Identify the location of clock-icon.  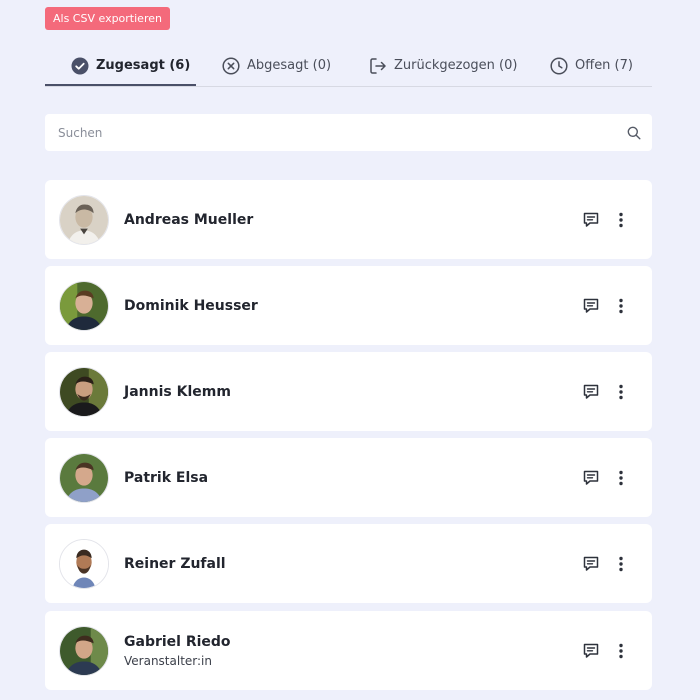
(559, 65).